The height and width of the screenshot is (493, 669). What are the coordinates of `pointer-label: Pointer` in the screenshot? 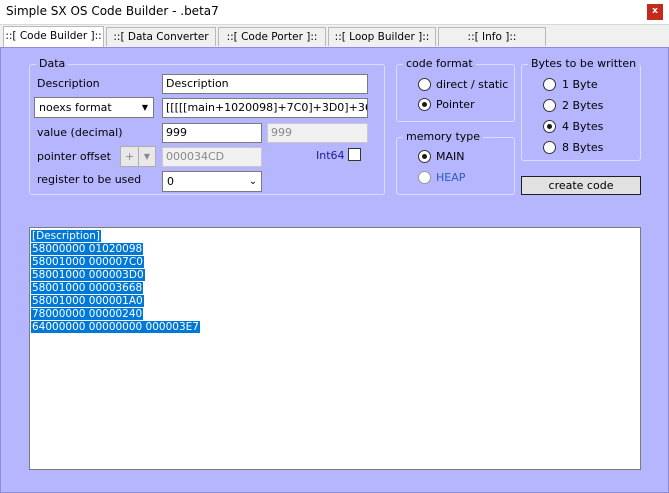 It's located at (455, 104).